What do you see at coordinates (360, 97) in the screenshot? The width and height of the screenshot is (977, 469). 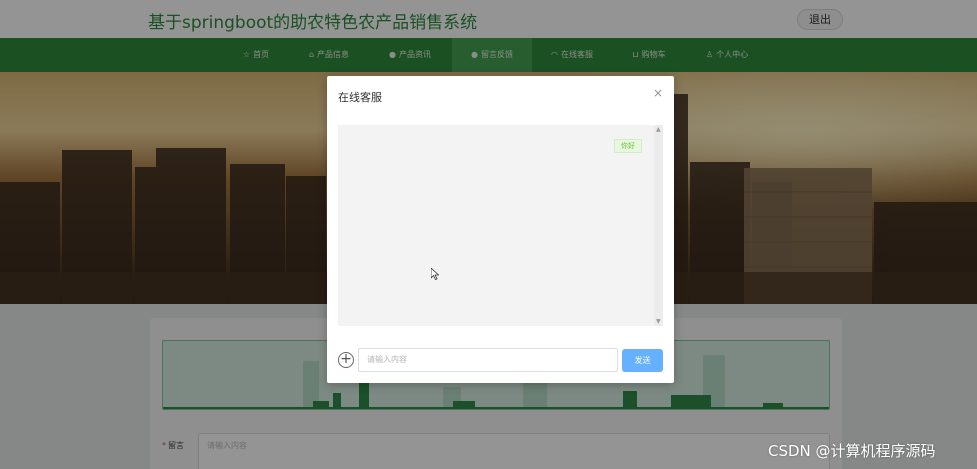 I see `dialog-title: 在线客服` at bounding box center [360, 97].